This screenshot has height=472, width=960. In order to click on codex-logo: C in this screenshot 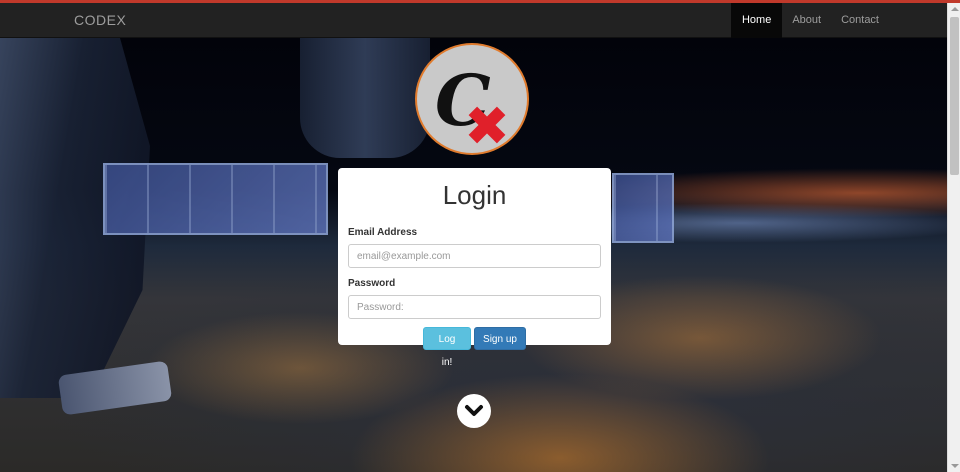, I will do `click(472, 99)`.